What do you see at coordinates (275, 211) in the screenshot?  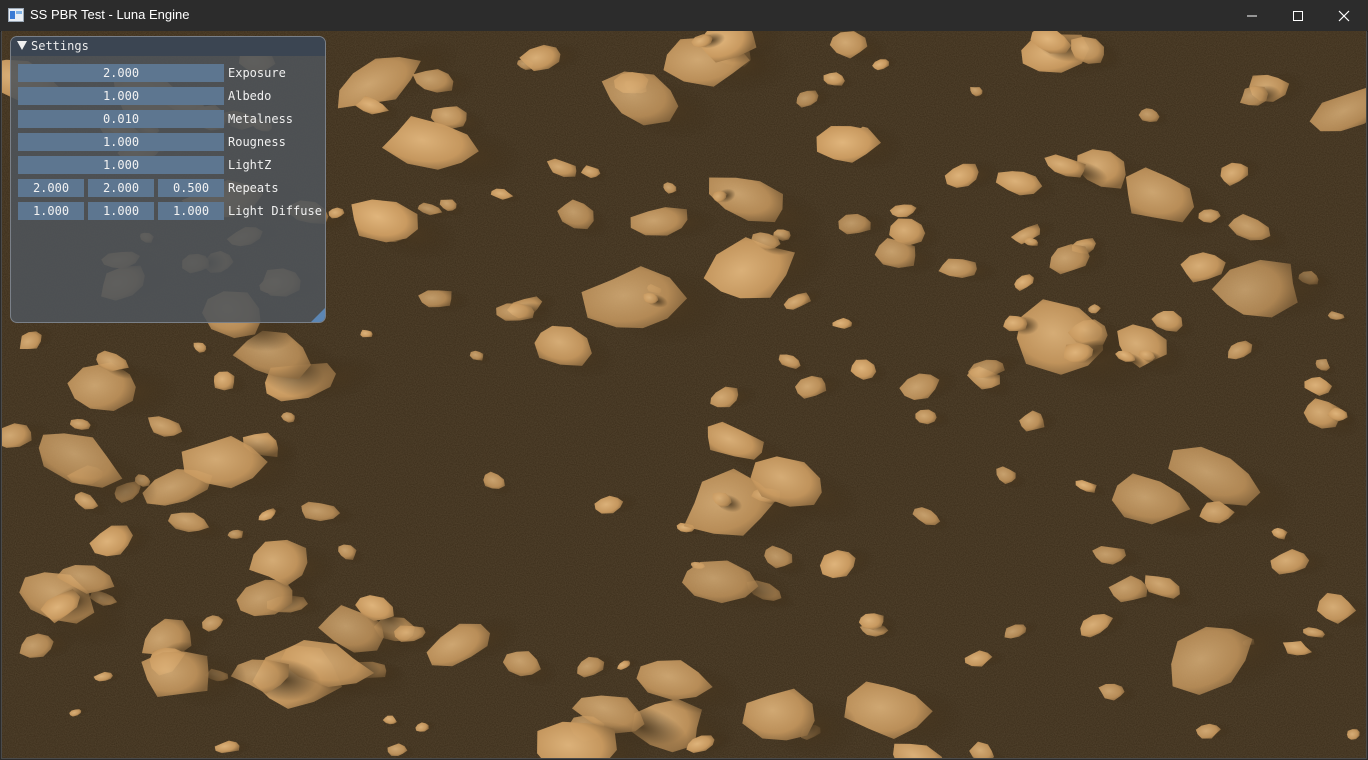 I see `light-diffuse-label: Light Diffuse` at bounding box center [275, 211].